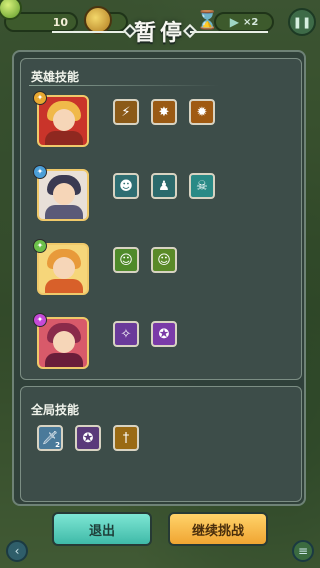 This screenshot has height=568, width=320. Describe the element at coordinates (303, 551) in the screenshot. I see `menu-icon: ≡` at that location.